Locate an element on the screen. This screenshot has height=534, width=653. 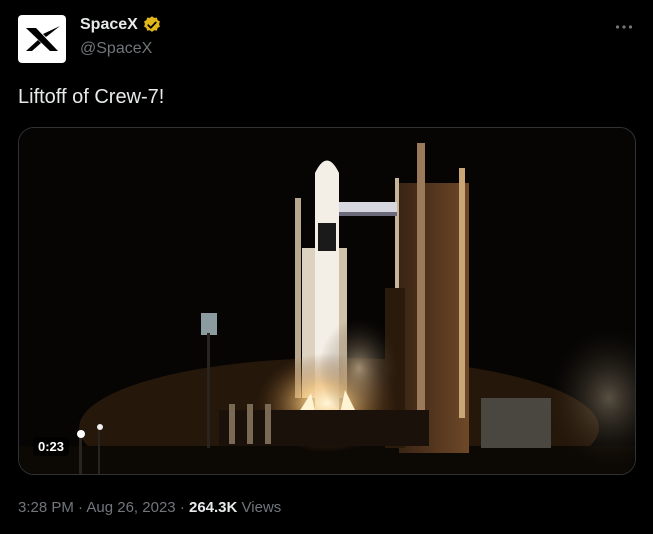
more-dots-icon is located at coordinates (624, 27).